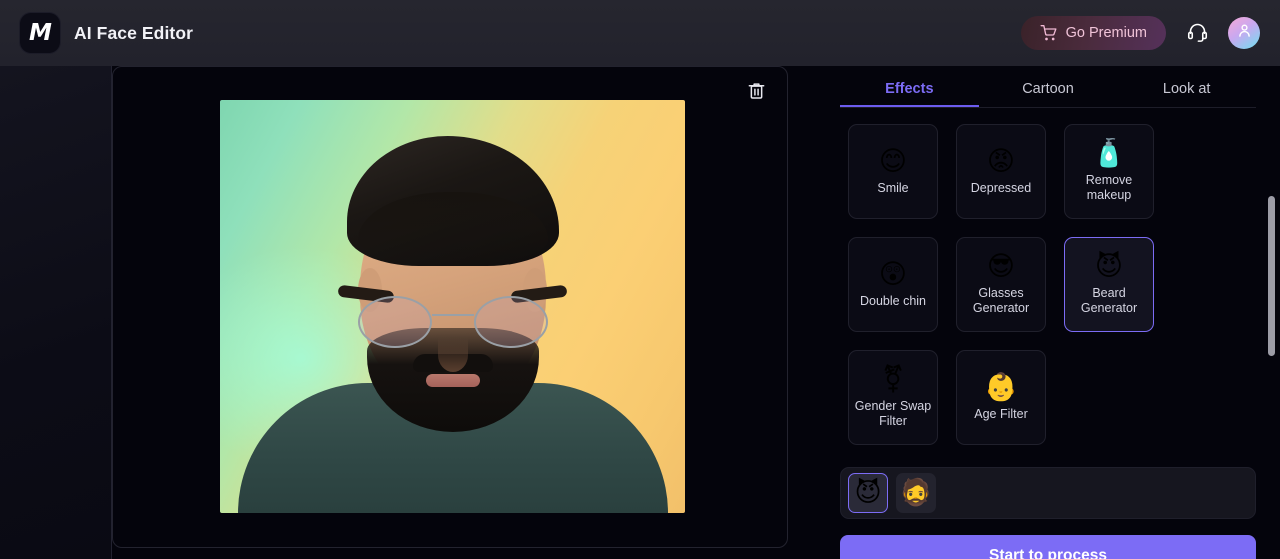 This screenshot has height=559, width=1280. What do you see at coordinates (909, 94) in the screenshot?
I see `tab-effects: Effects` at bounding box center [909, 94].